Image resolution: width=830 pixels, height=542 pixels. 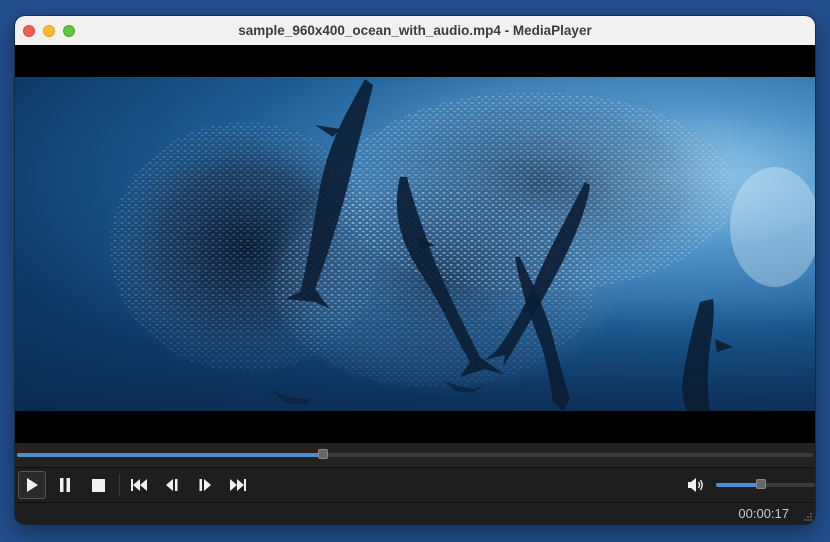 I want to click on pause-button, so click(x=65, y=485).